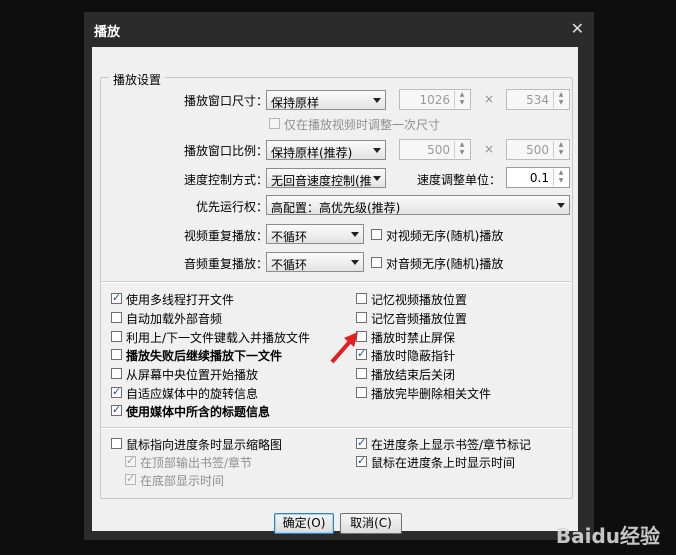  I want to click on option-label: 播放完毕删除相关文件, so click(431, 394).